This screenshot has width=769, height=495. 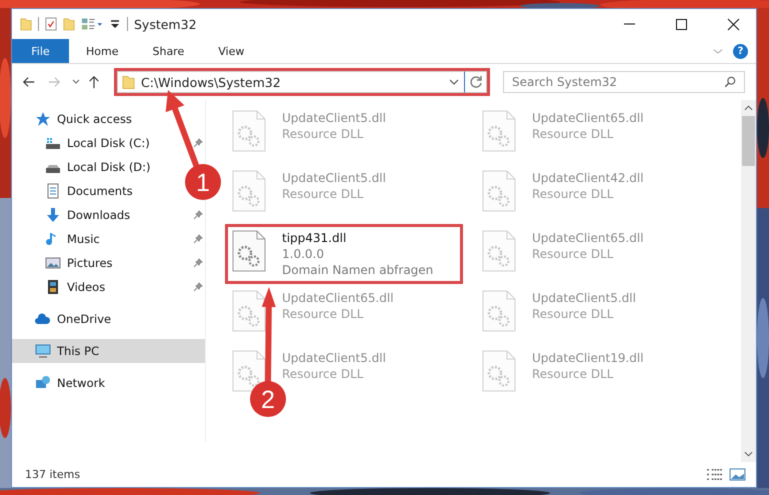 I want to click on search-icon, so click(x=730, y=82).